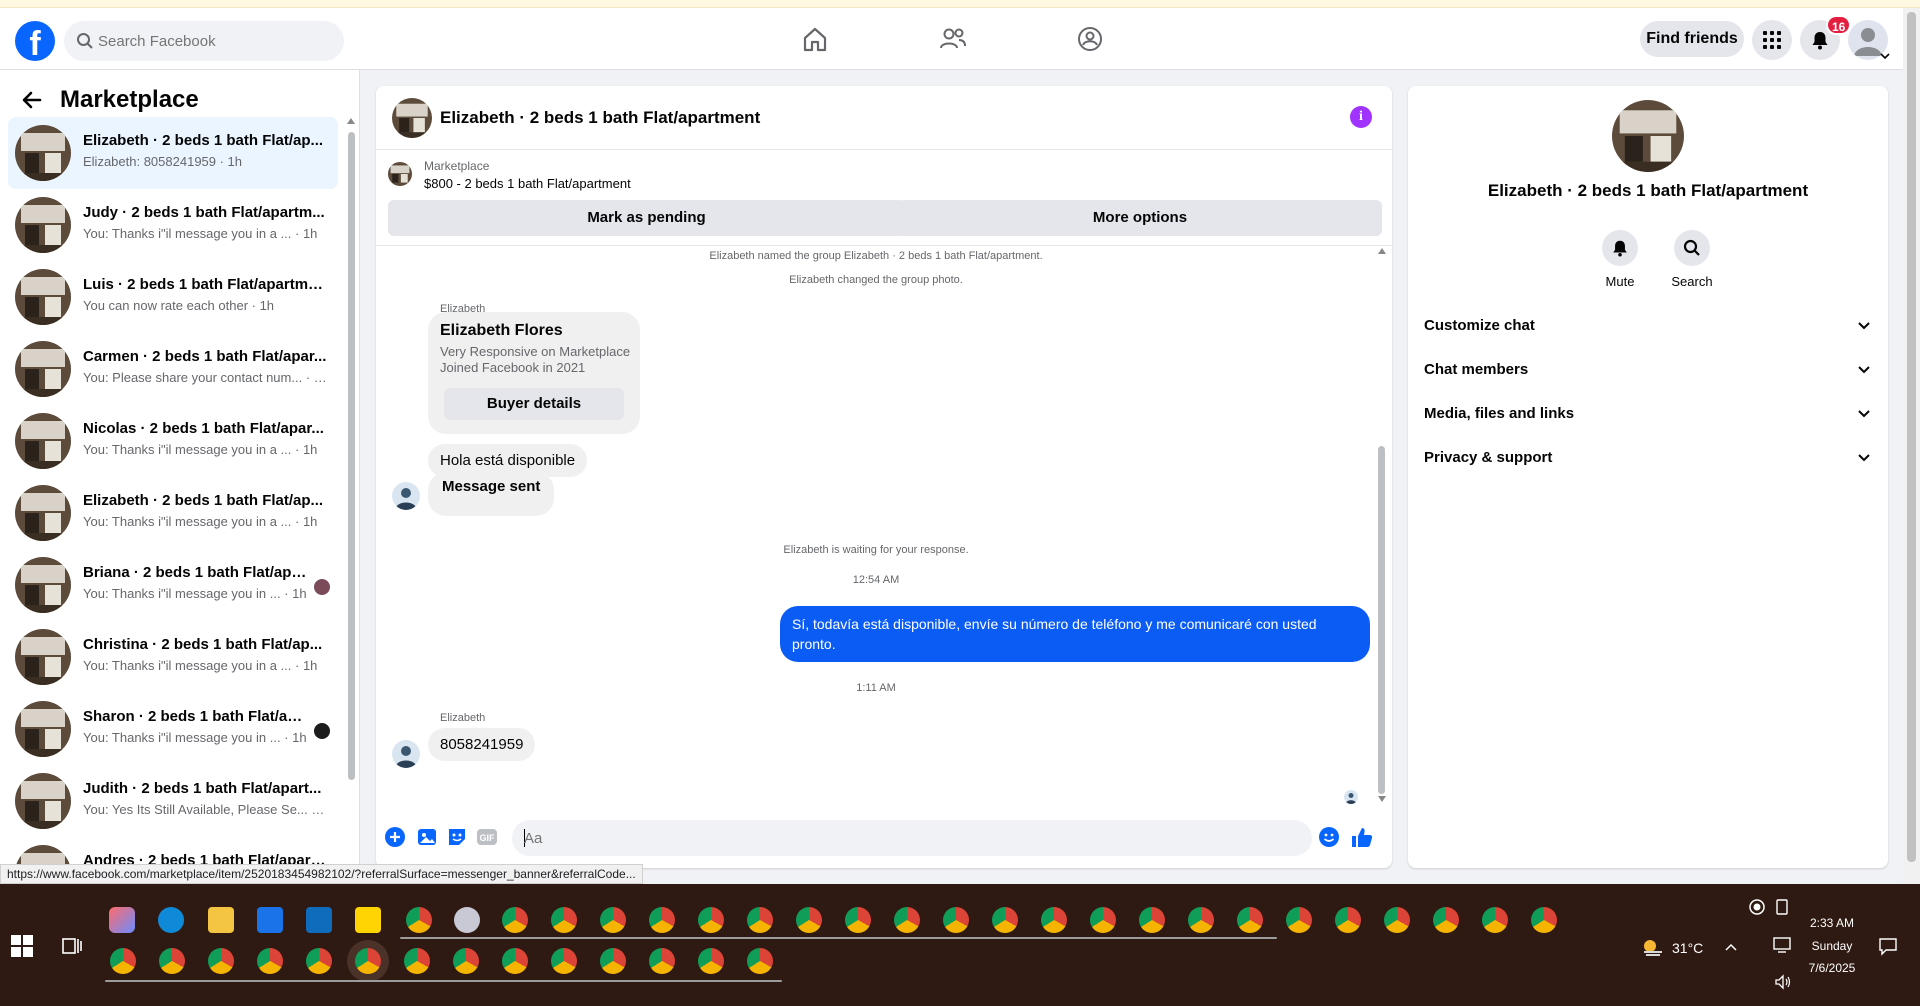 The image size is (1920, 1006). What do you see at coordinates (351, 456) in the screenshot?
I see `sidebar-scrollbar-thumb` at bounding box center [351, 456].